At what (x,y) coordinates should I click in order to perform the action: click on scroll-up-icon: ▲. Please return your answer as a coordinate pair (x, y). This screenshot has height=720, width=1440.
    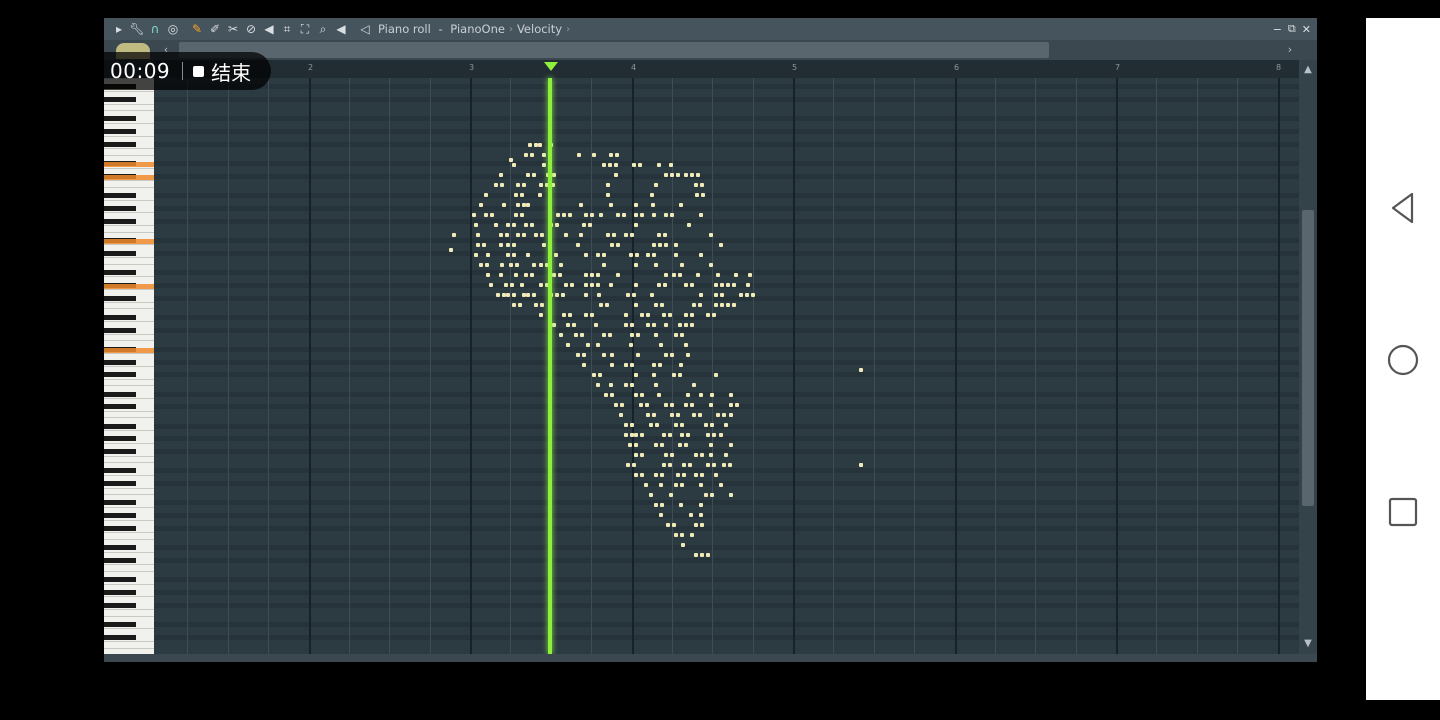
    Looking at the image, I should click on (1308, 69).